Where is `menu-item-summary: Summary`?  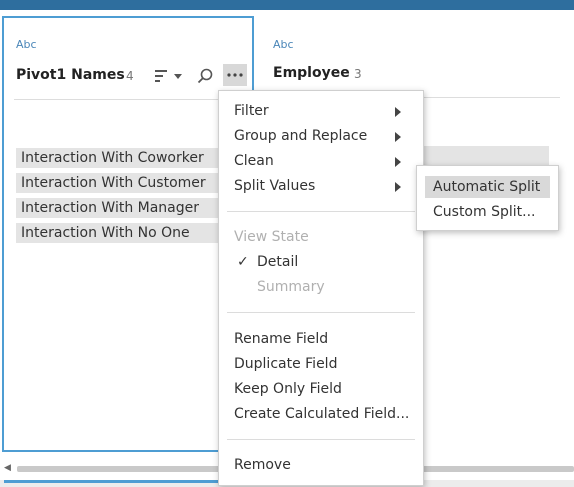 menu-item-summary: Summary is located at coordinates (291, 287).